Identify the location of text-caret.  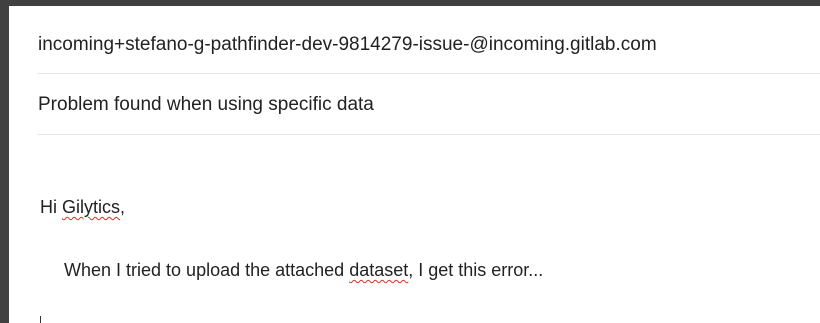
(40, 319).